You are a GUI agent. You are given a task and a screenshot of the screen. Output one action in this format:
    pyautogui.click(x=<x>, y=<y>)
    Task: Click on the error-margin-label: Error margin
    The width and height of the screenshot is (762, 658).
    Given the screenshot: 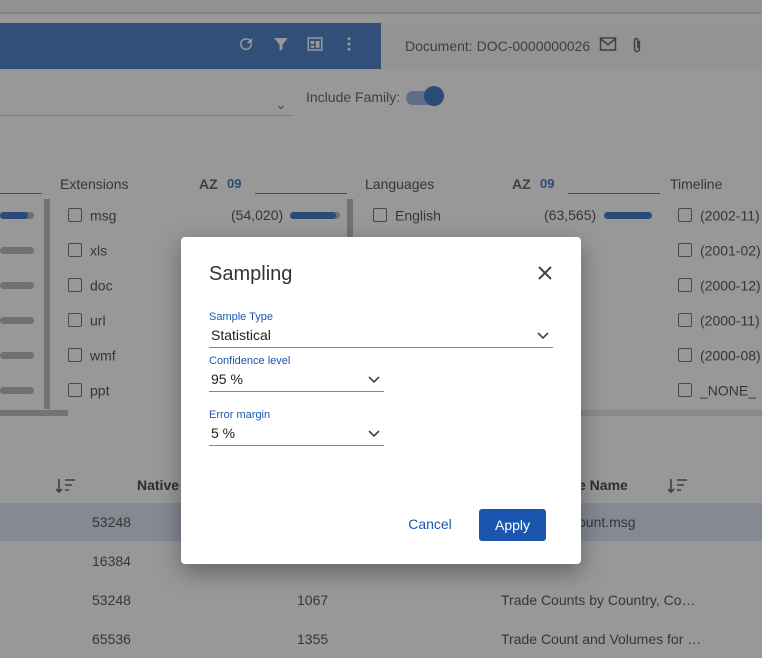 What is the action you would take?
    pyautogui.click(x=240, y=415)
    